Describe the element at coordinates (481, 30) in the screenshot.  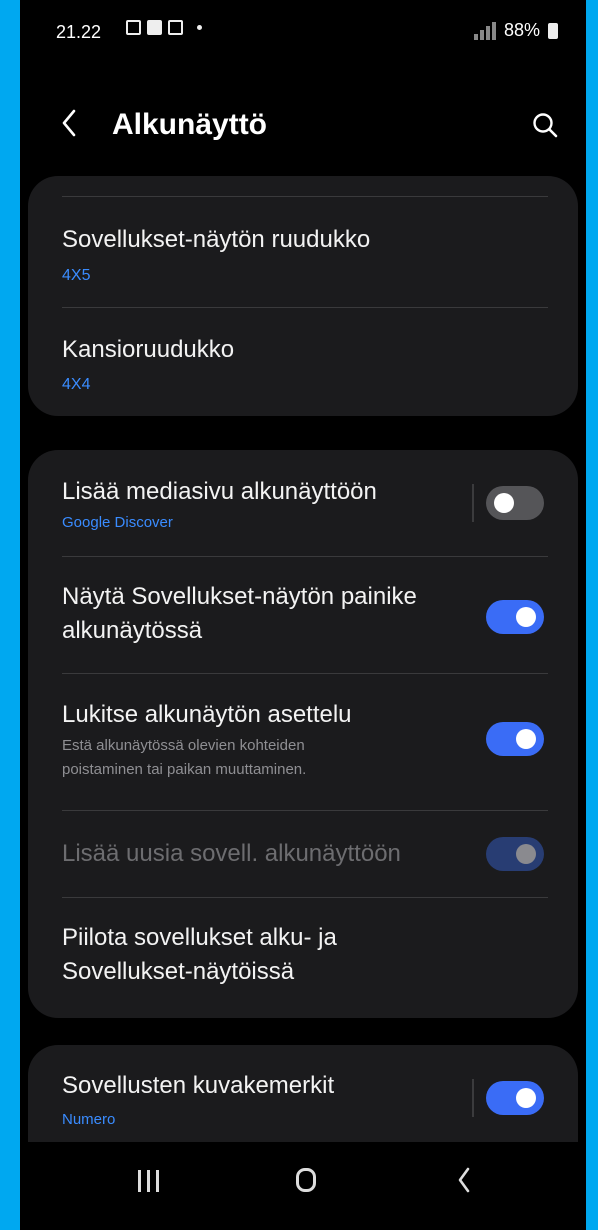
I see `signal-icon` at that location.